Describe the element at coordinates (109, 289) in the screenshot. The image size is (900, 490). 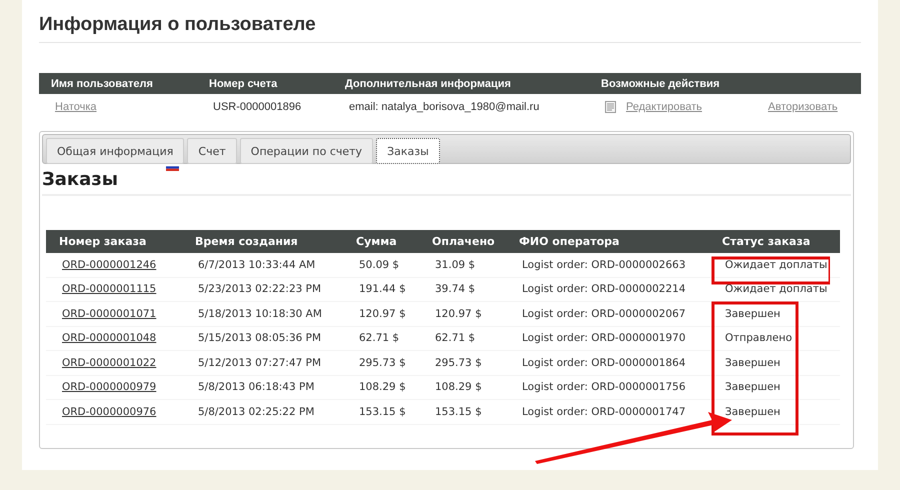
I see `order-link: ORD-0000001115` at that location.